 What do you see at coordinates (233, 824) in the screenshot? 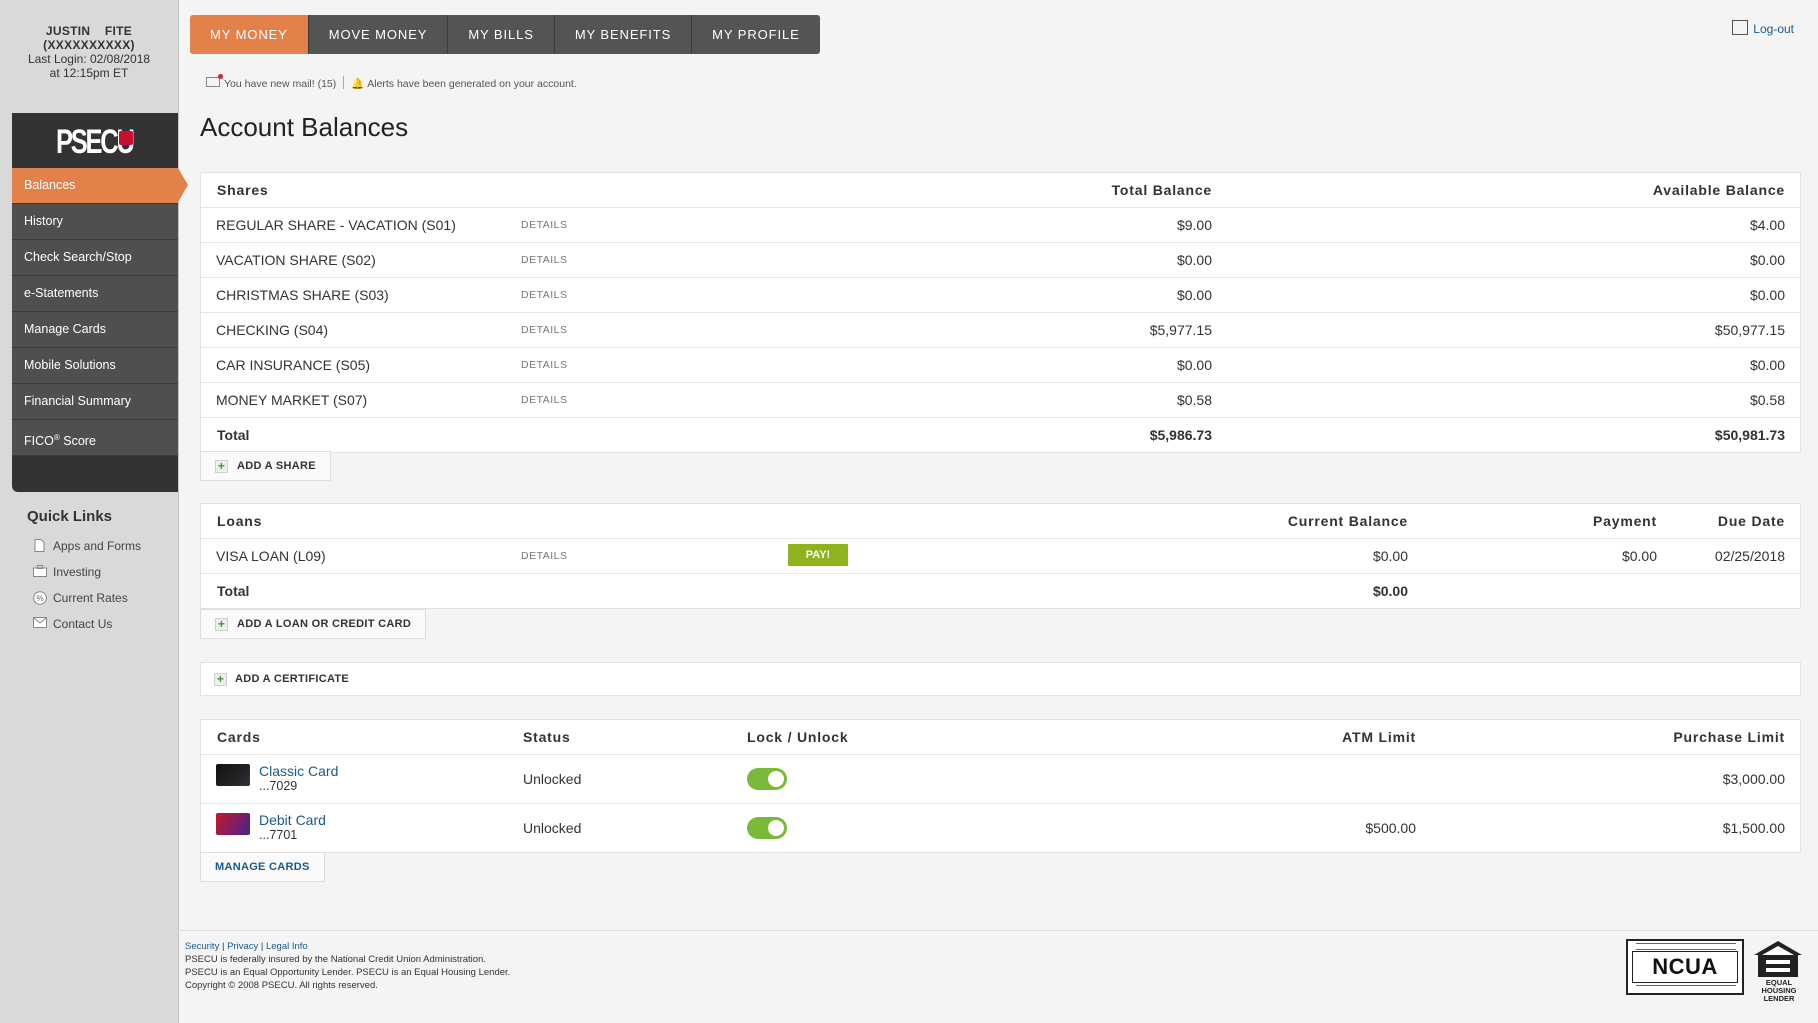
I see `debit-card-image` at bounding box center [233, 824].